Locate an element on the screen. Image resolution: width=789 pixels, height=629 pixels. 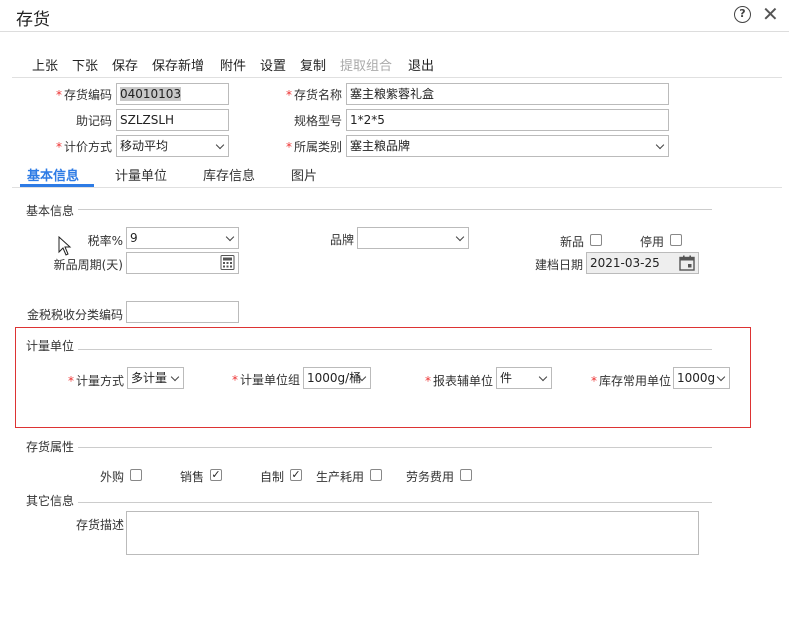
tax-label: 税率% is located at coordinates (105, 241).